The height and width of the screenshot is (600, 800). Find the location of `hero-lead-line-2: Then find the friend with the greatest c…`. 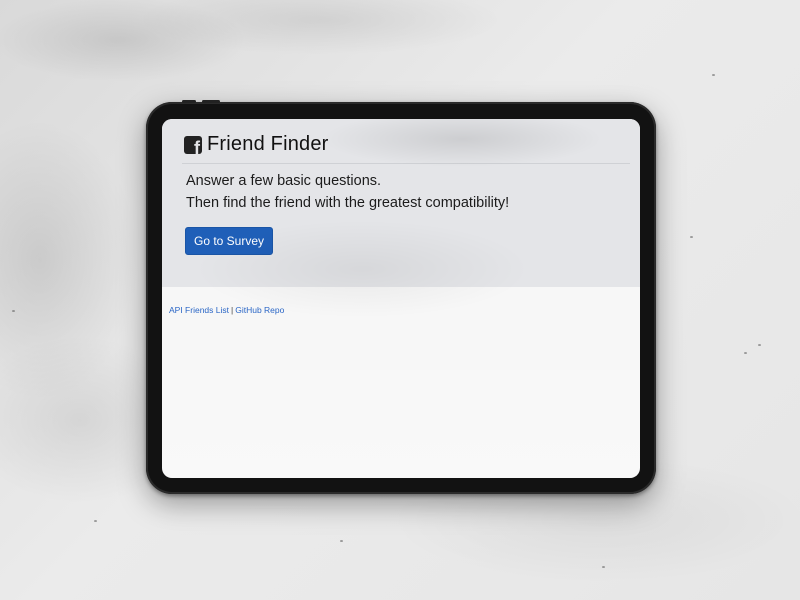

hero-lead-line-2: Then find the friend with the greatest c… is located at coordinates (348, 203).